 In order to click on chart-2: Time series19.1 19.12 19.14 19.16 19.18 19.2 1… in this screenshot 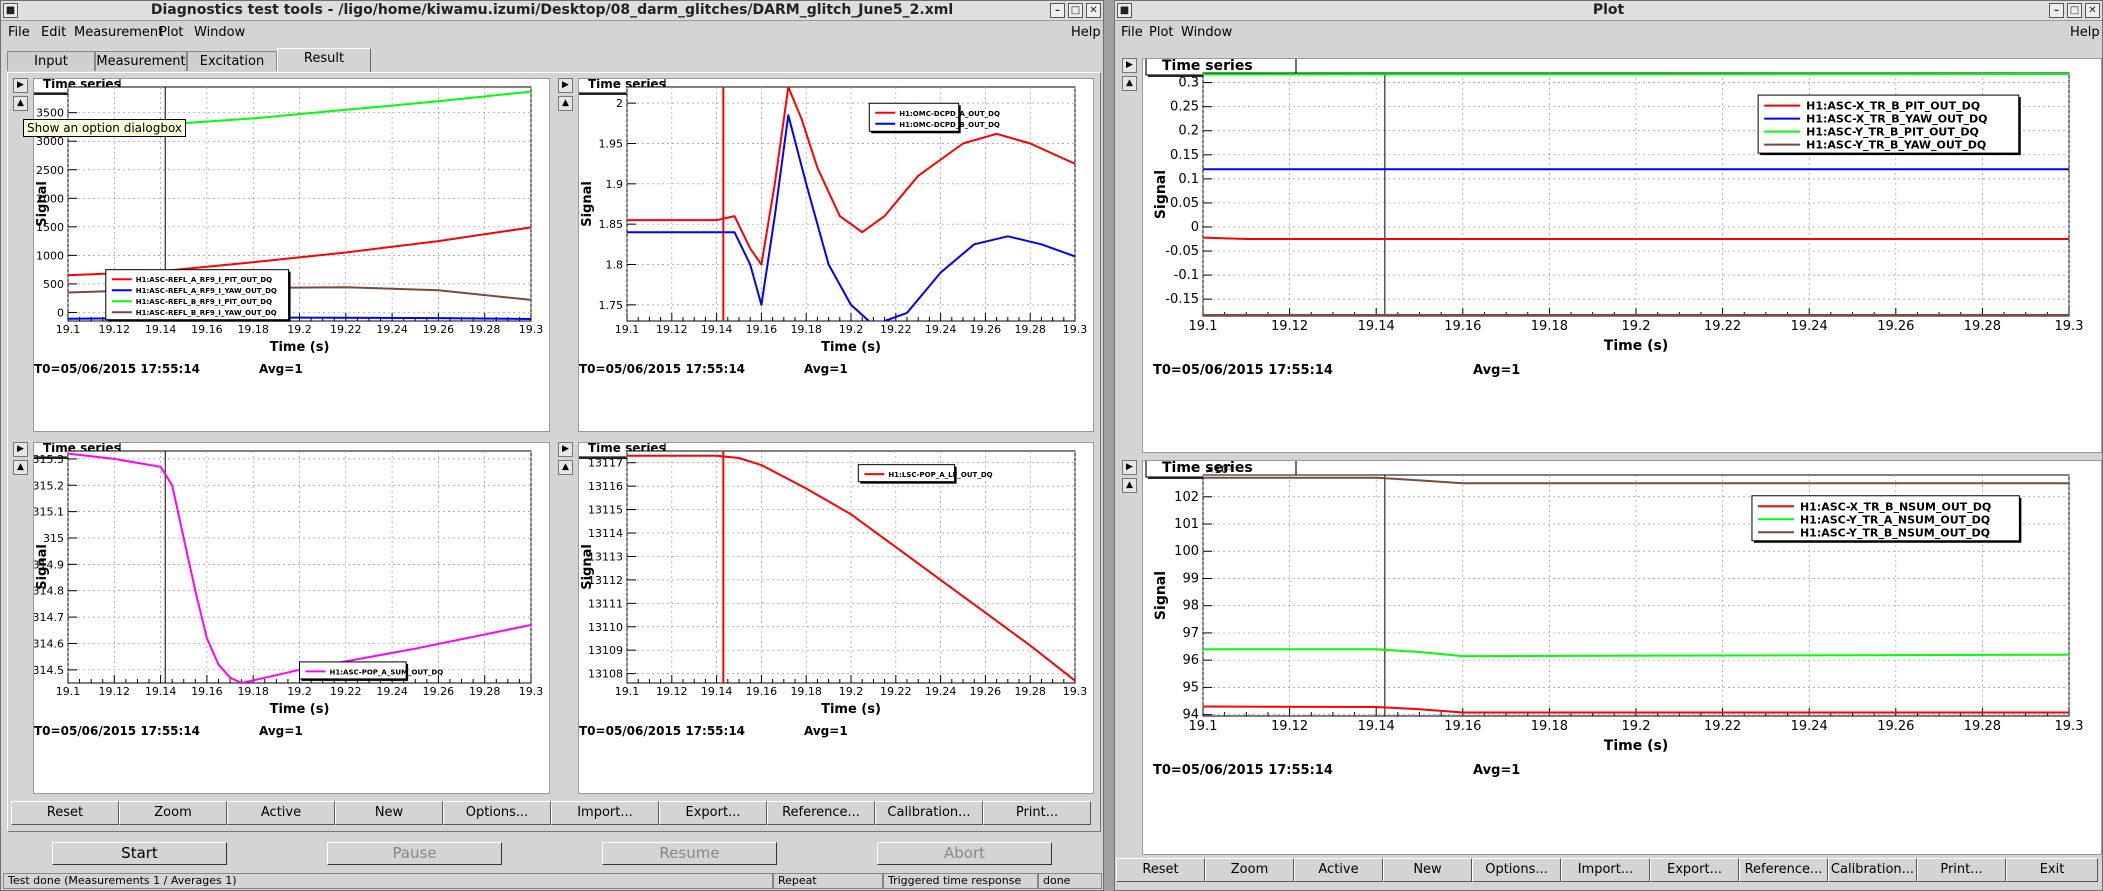, I will do `click(831, 224)`.